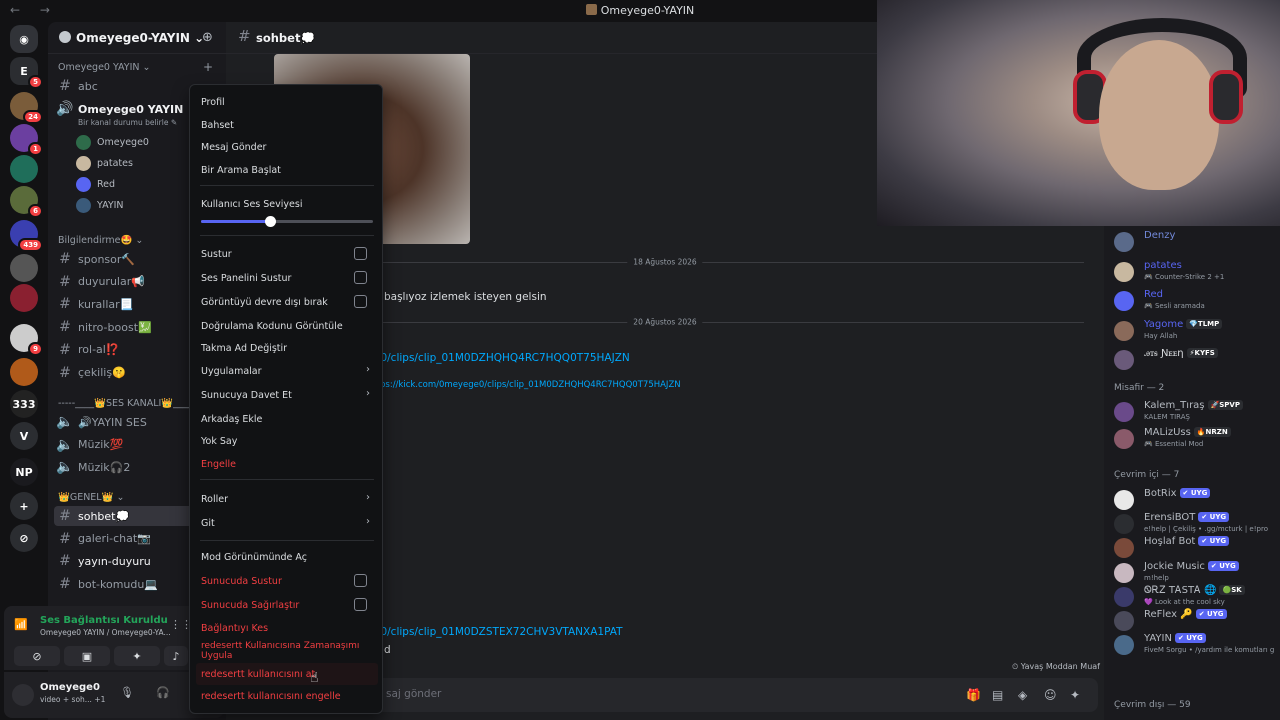 Image resolution: width=1280 pixels, height=720 pixels. Describe the element at coordinates (287, 523) in the screenshot. I see `menu-goto: Git ›` at that location.